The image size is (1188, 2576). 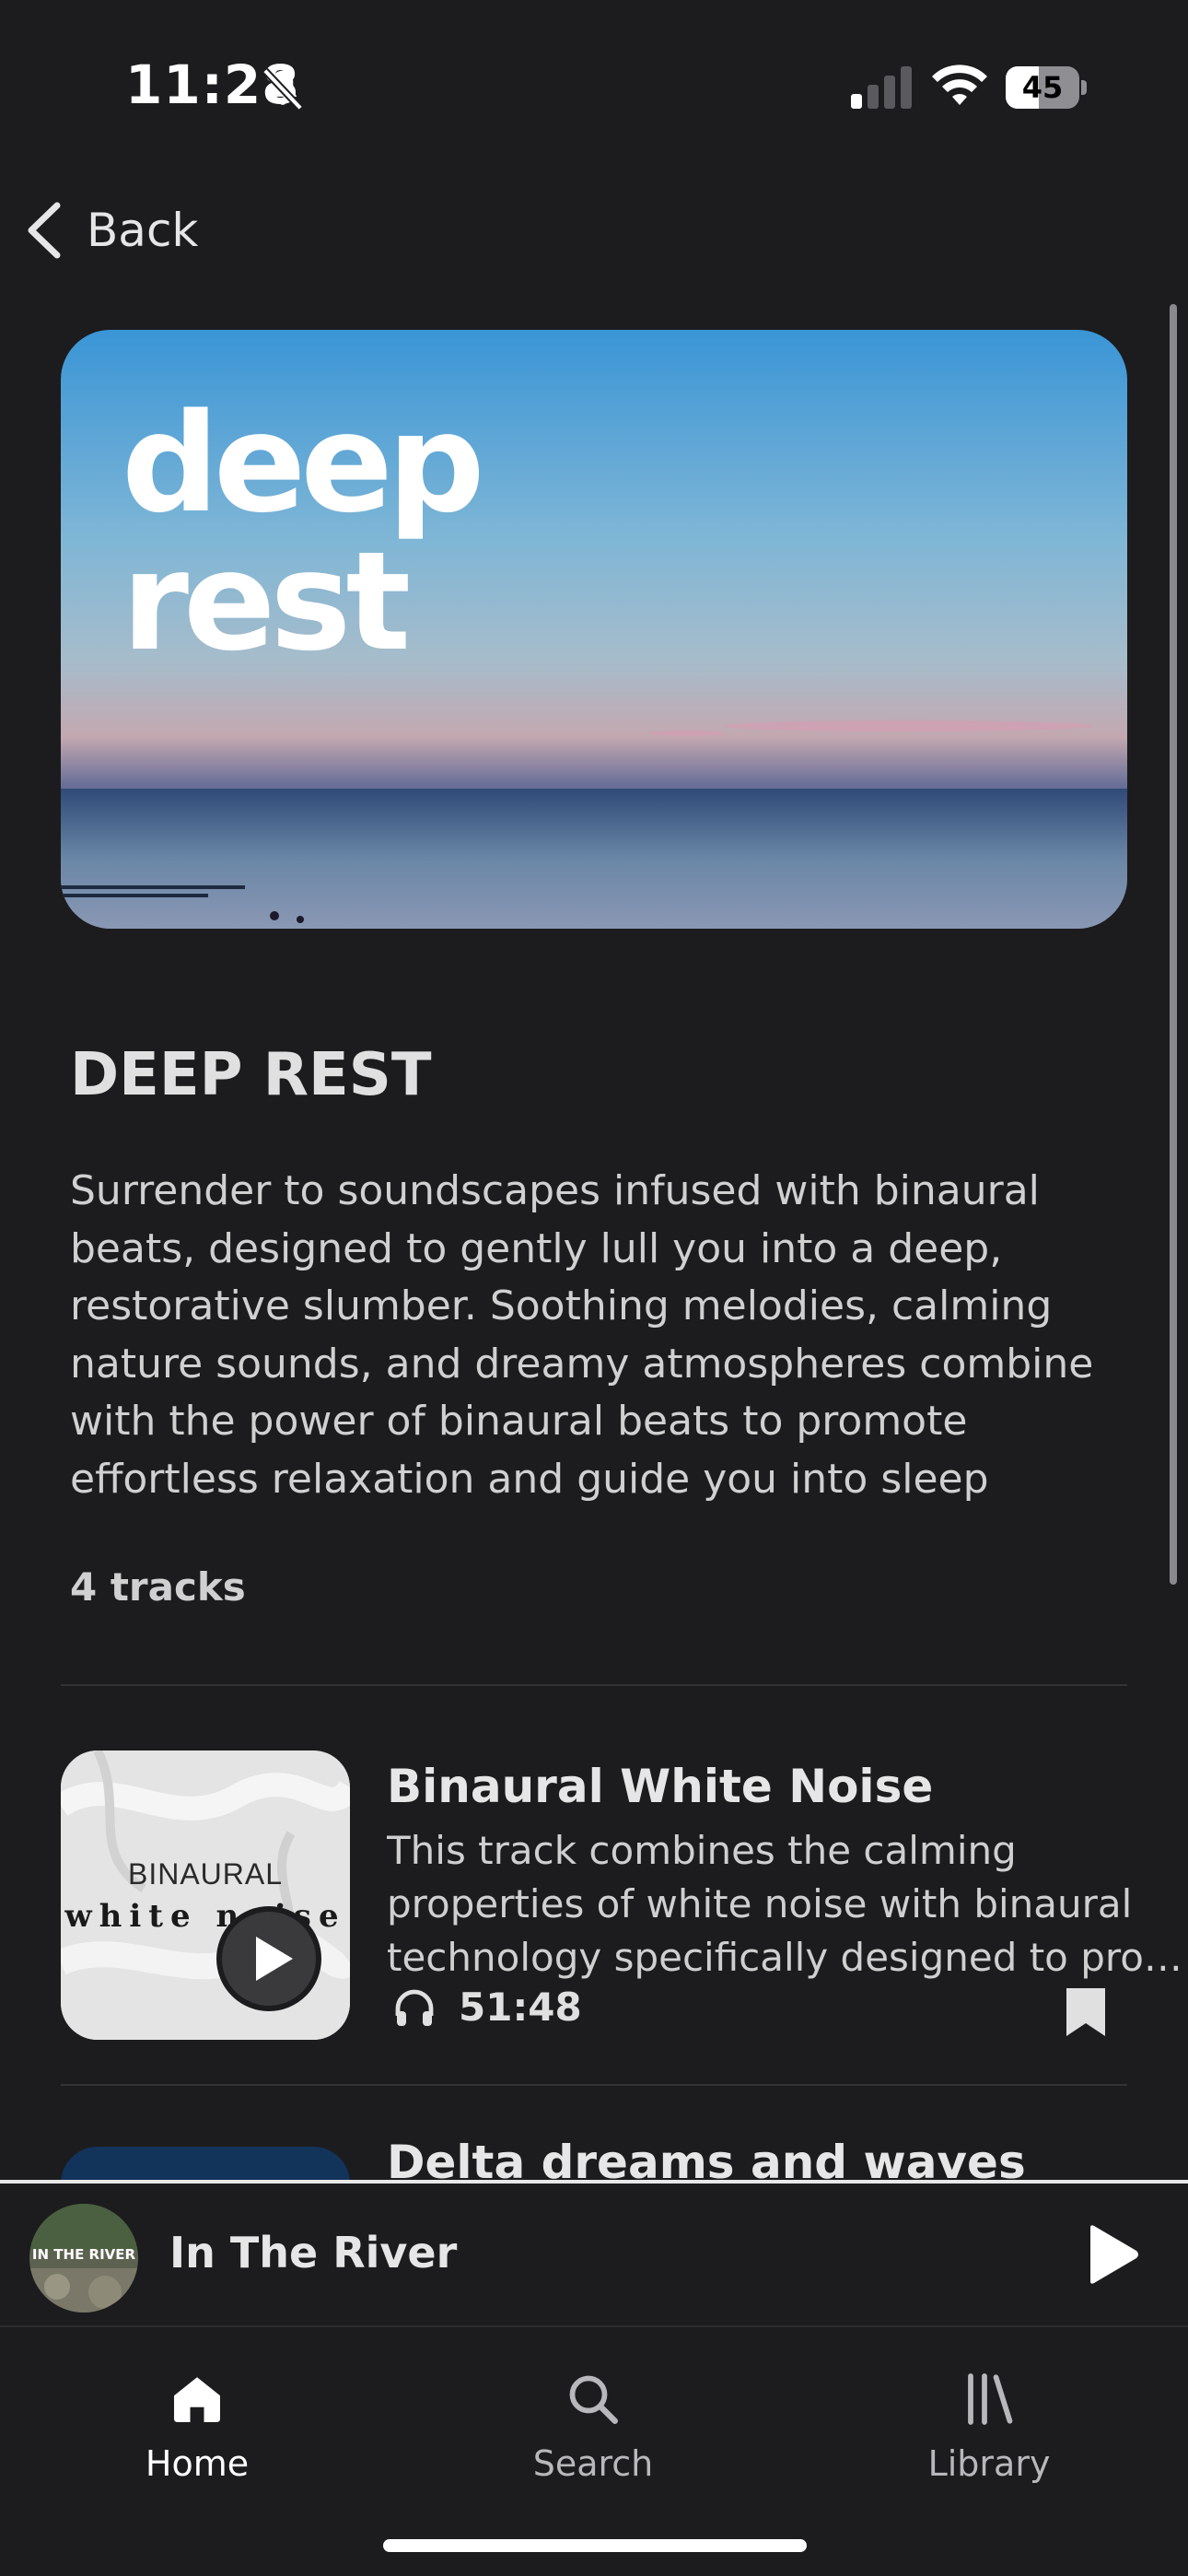 What do you see at coordinates (197, 2463) in the screenshot?
I see `tab-label: Home` at bounding box center [197, 2463].